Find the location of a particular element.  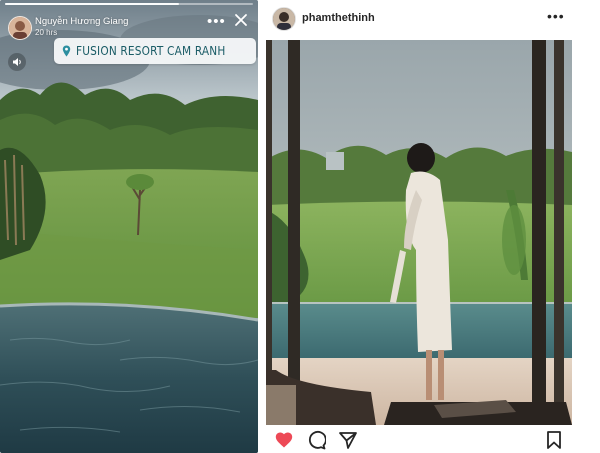

location-label: FUSION RESORT CAM RANH is located at coordinates (151, 51).